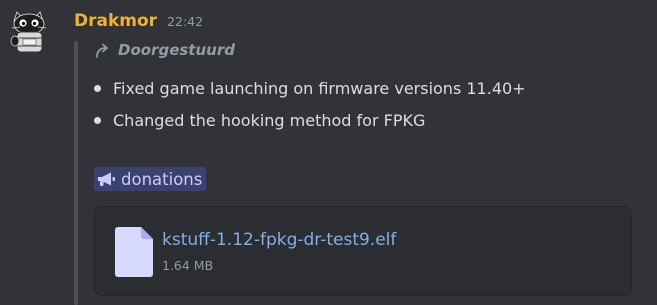 The height and width of the screenshot is (305, 657). I want to click on forwarded-indicator: Doorgestuurd, so click(164, 50).